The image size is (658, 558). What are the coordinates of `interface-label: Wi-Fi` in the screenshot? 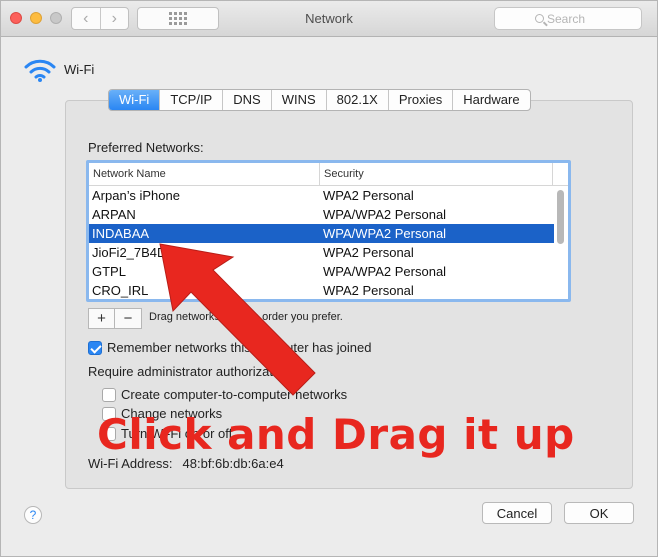 It's located at (79, 69).